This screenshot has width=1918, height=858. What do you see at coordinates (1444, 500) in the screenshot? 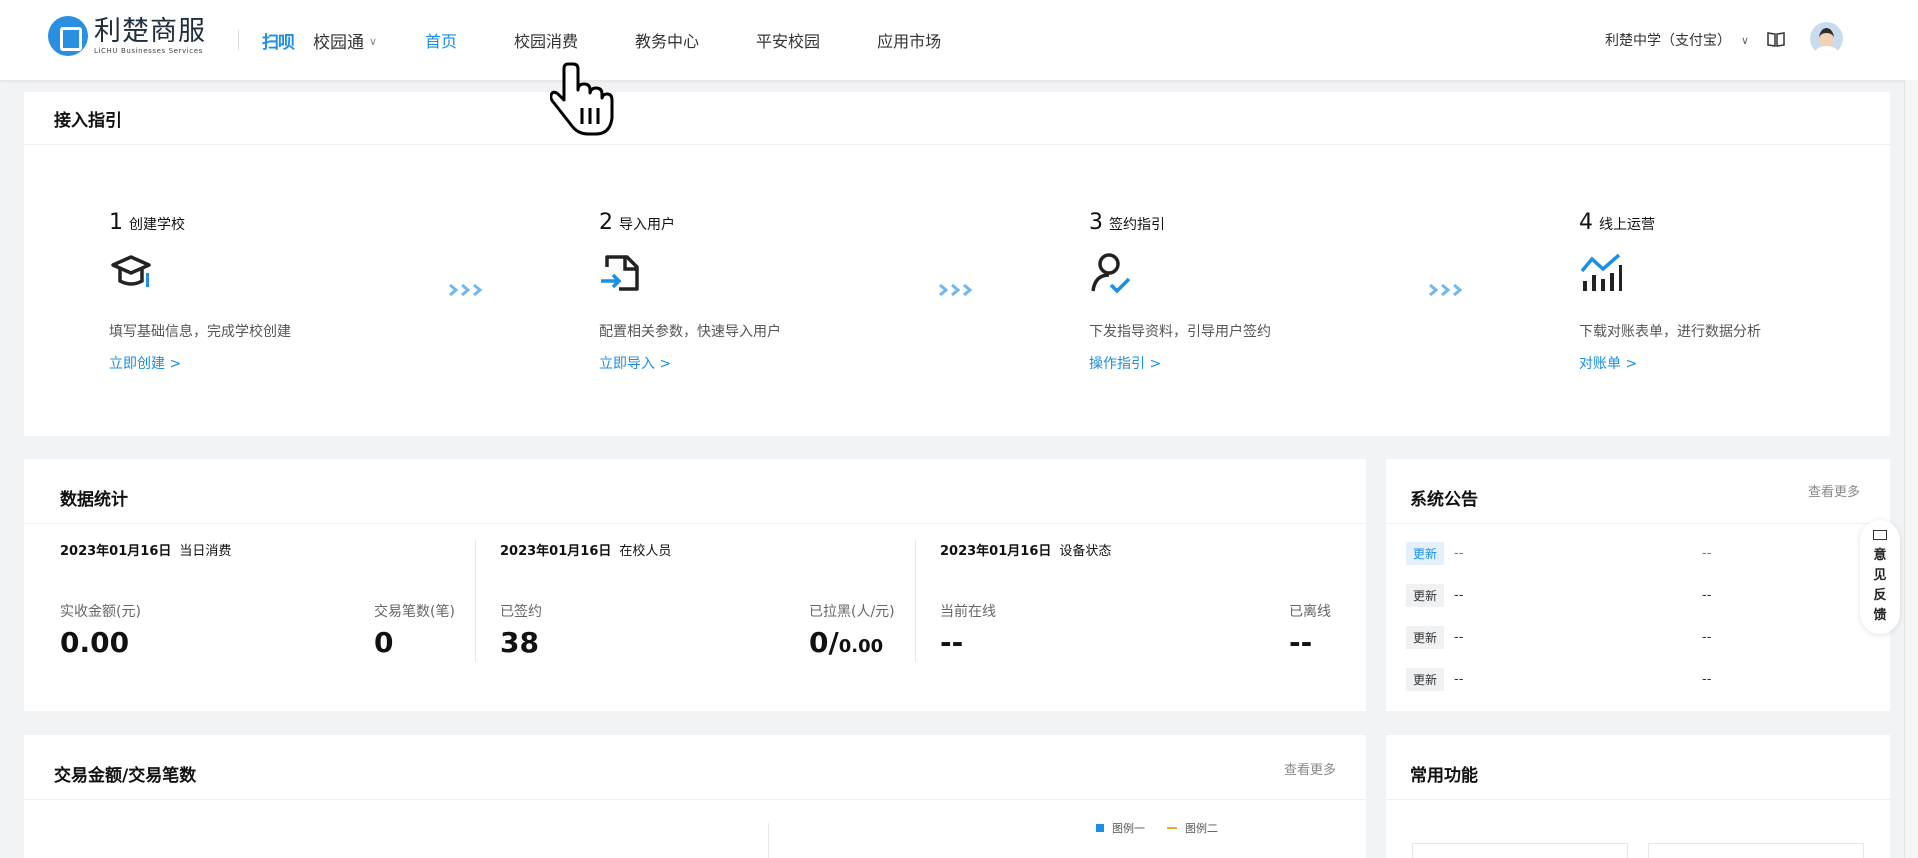
I see `notice-title: 系统公告` at bounding box center [1444, 500].